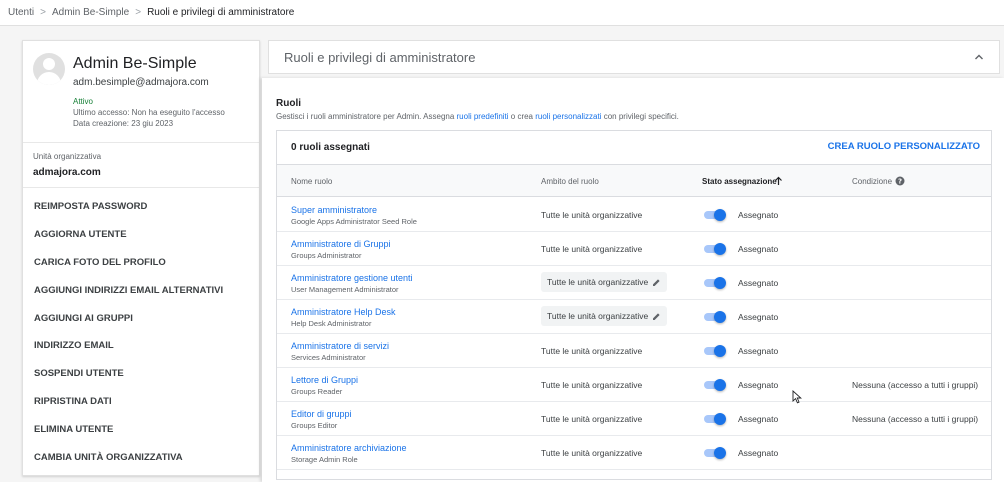  Describe the element at coordinates (314, 425) in the screenshot. I see `role-system-name: Groups Editor` at that location.